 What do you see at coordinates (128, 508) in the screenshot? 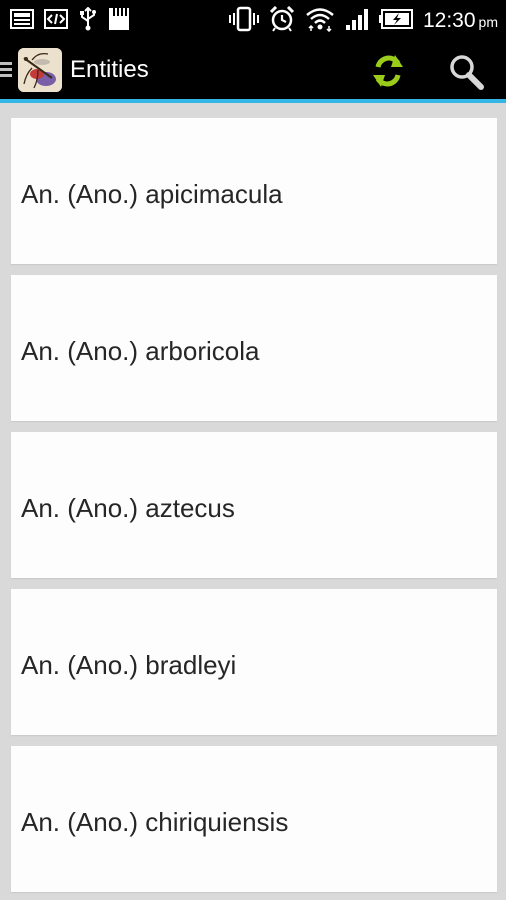
I see `entity-label: An. (Ano.) aztecus` at bounding box center [128, 508].